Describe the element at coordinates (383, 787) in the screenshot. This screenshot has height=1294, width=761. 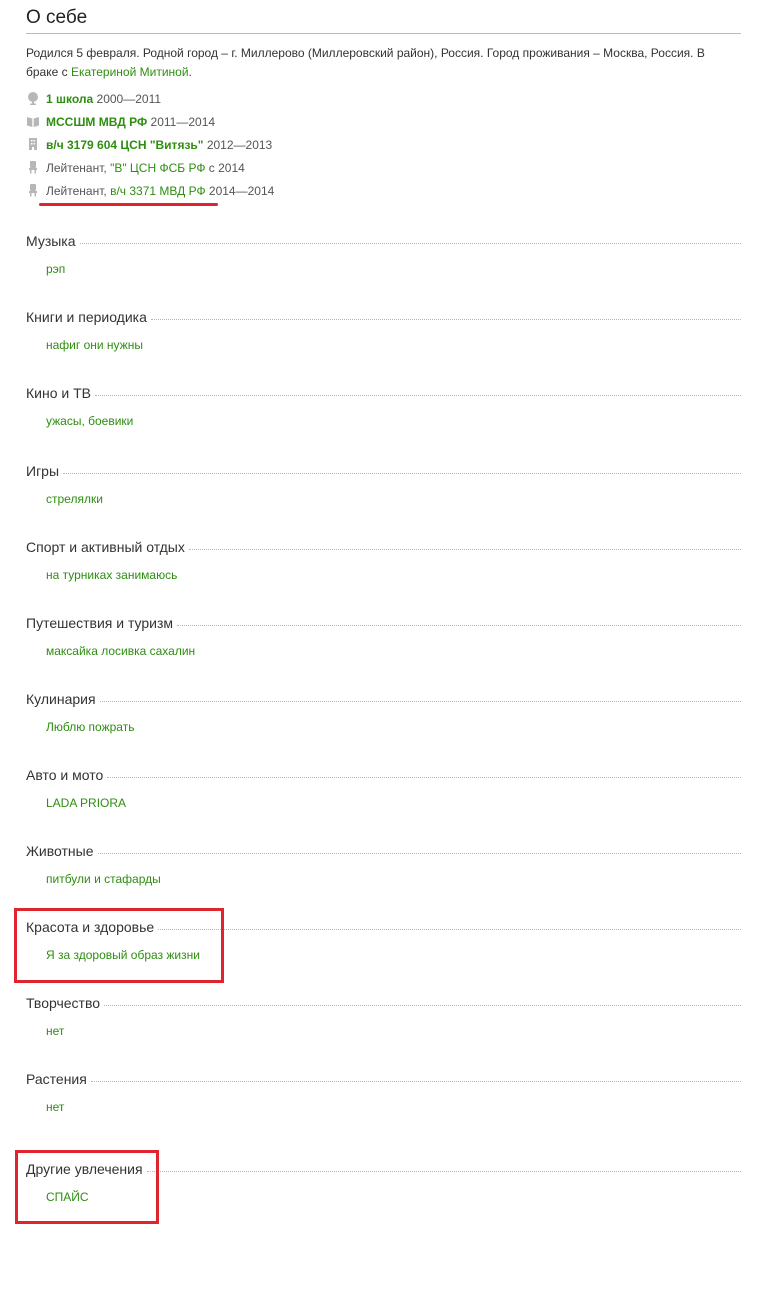
I see `interest-section-auto: Авто и мото LADA PRIORA` at that location.